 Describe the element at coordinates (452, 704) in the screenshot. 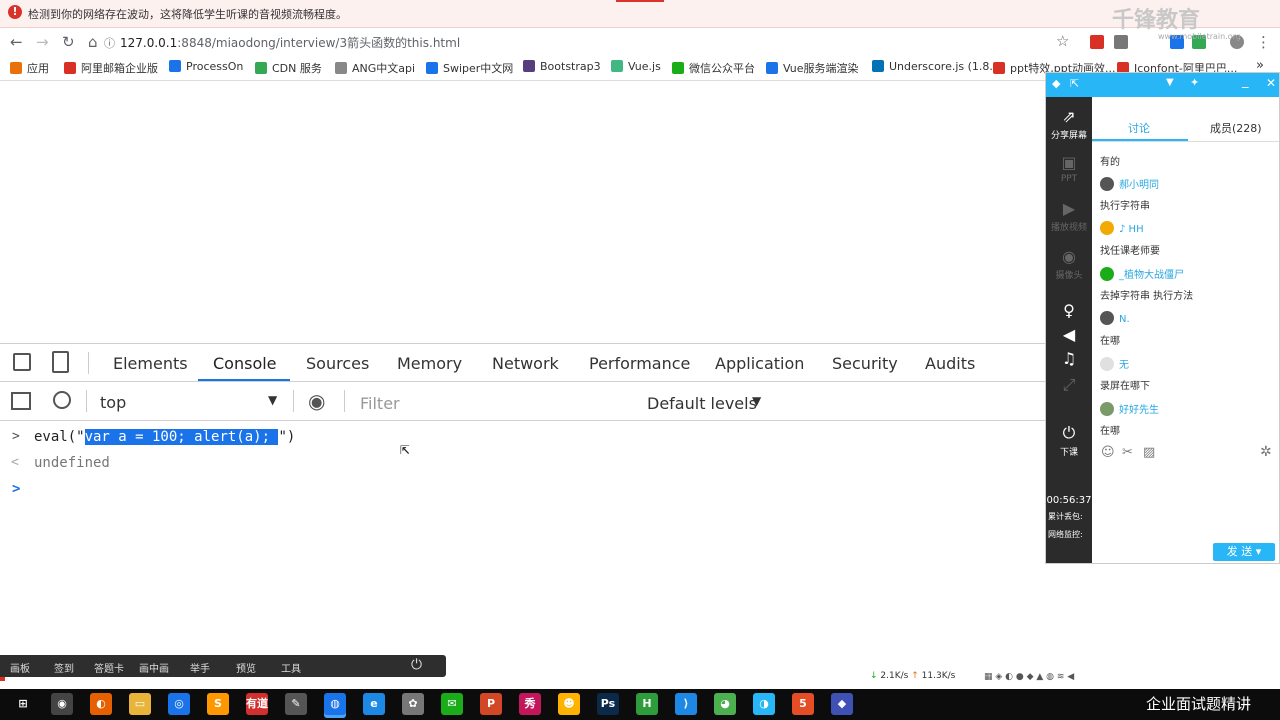

I see `taskbar-app-wechat-icon: ✉` at that location.